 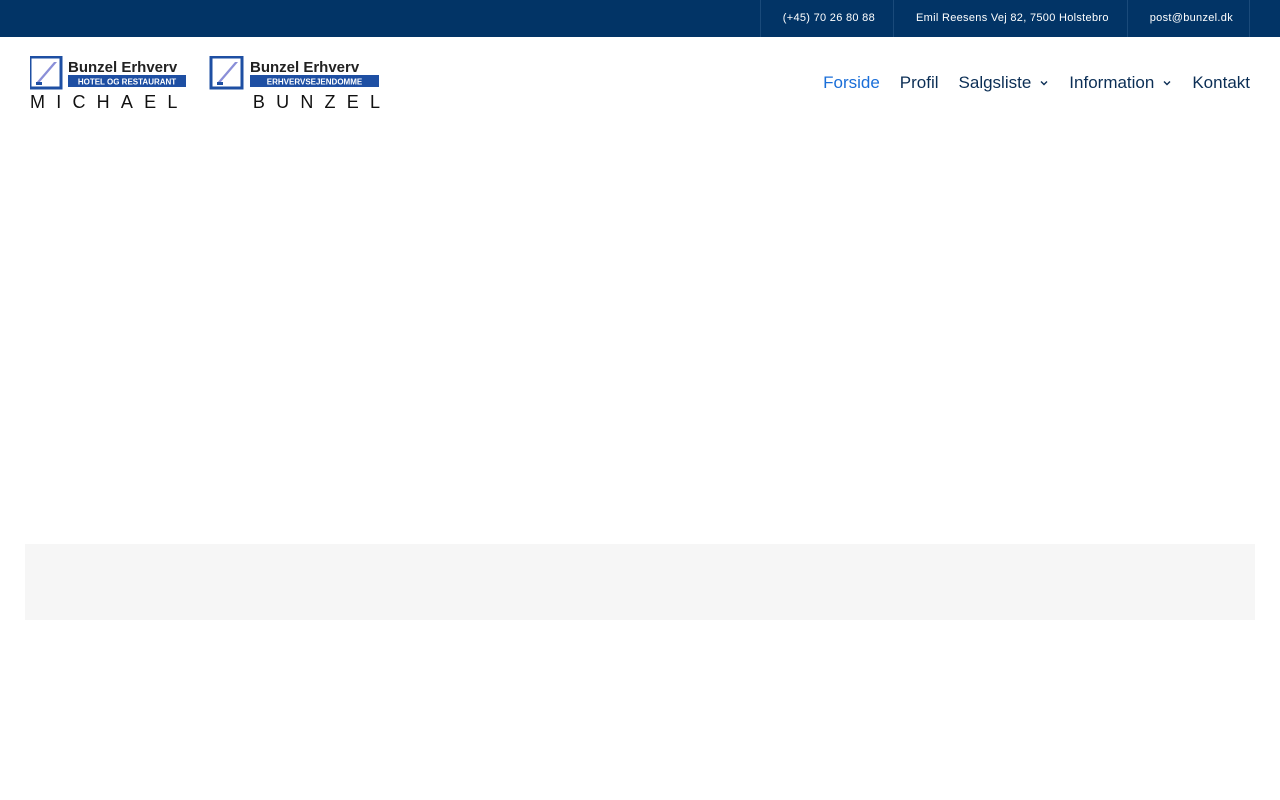 I want to click on topbar-phone-link: (+45) 70 26 80 88, so click(x=828, y=18).